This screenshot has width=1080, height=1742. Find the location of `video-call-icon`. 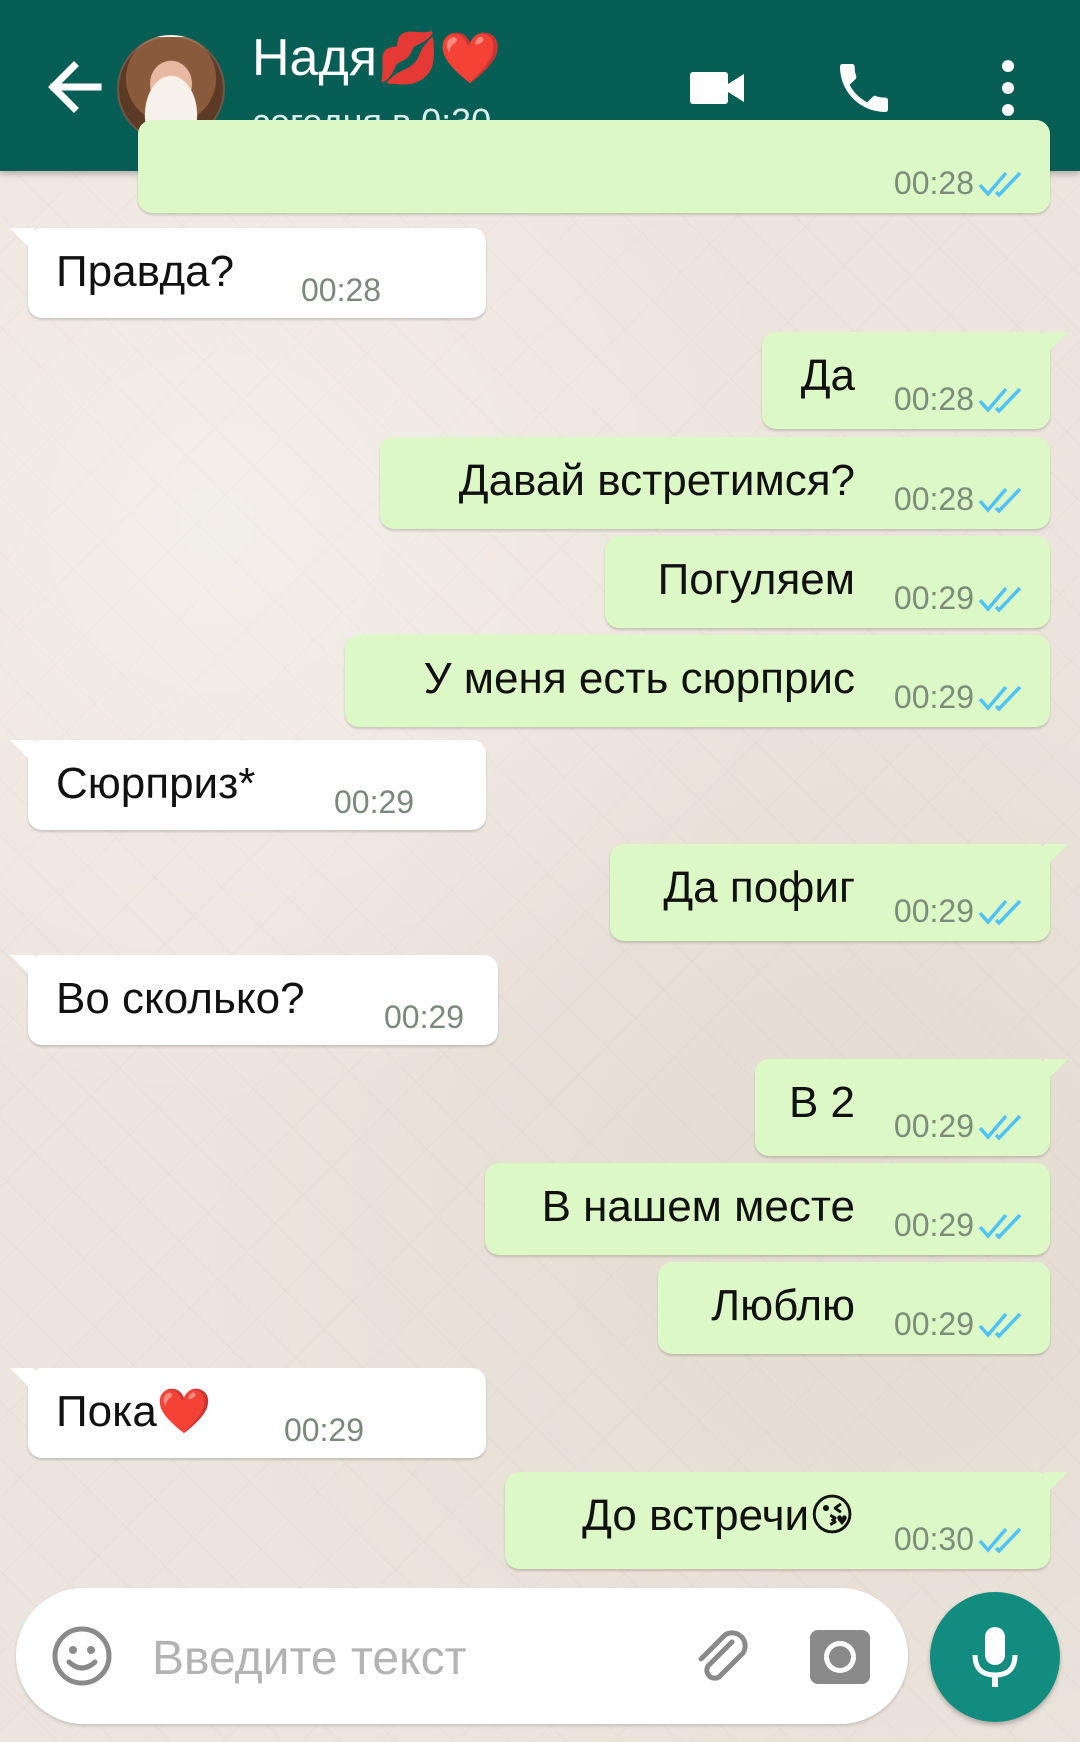

video-call-icon is located at coordinates (717, 88).